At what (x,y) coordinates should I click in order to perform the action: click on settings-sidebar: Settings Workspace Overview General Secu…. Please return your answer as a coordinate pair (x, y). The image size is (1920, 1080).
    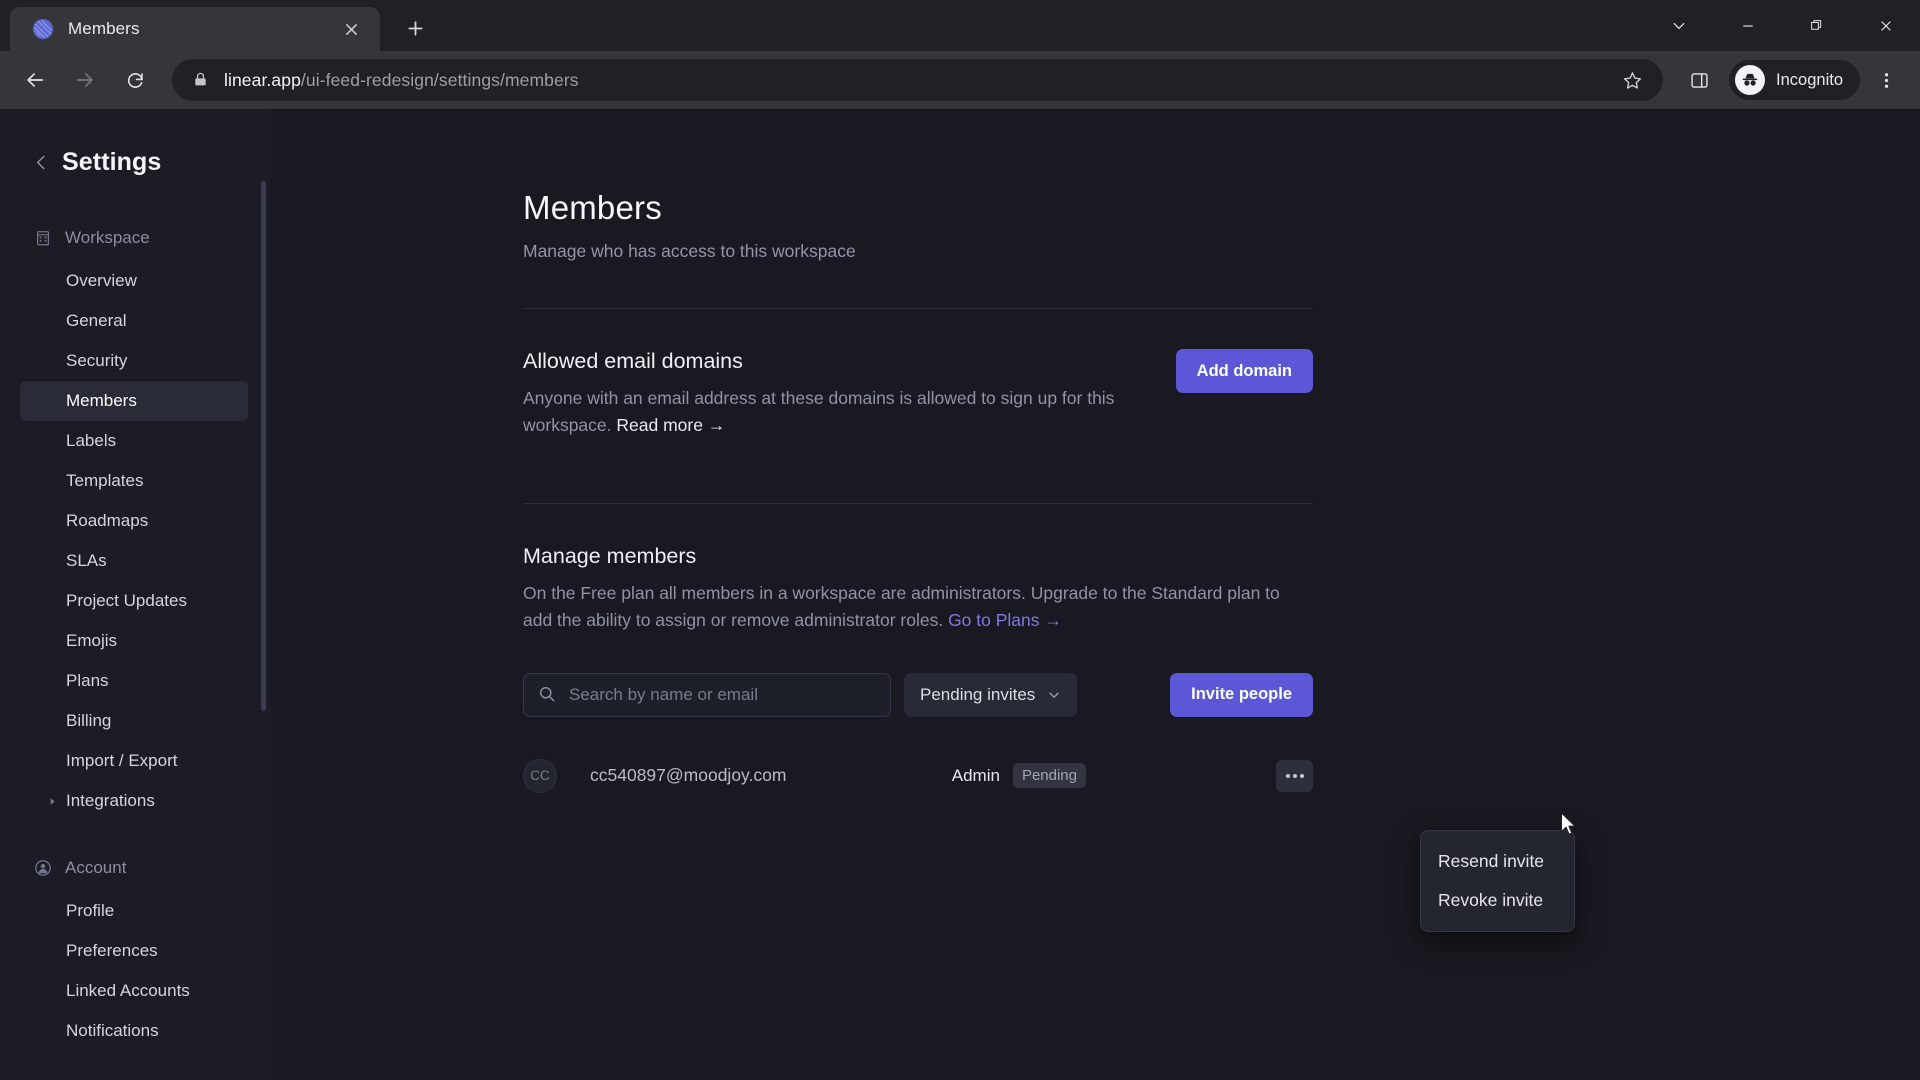
    Looking at the image, I should click on (135, 594).